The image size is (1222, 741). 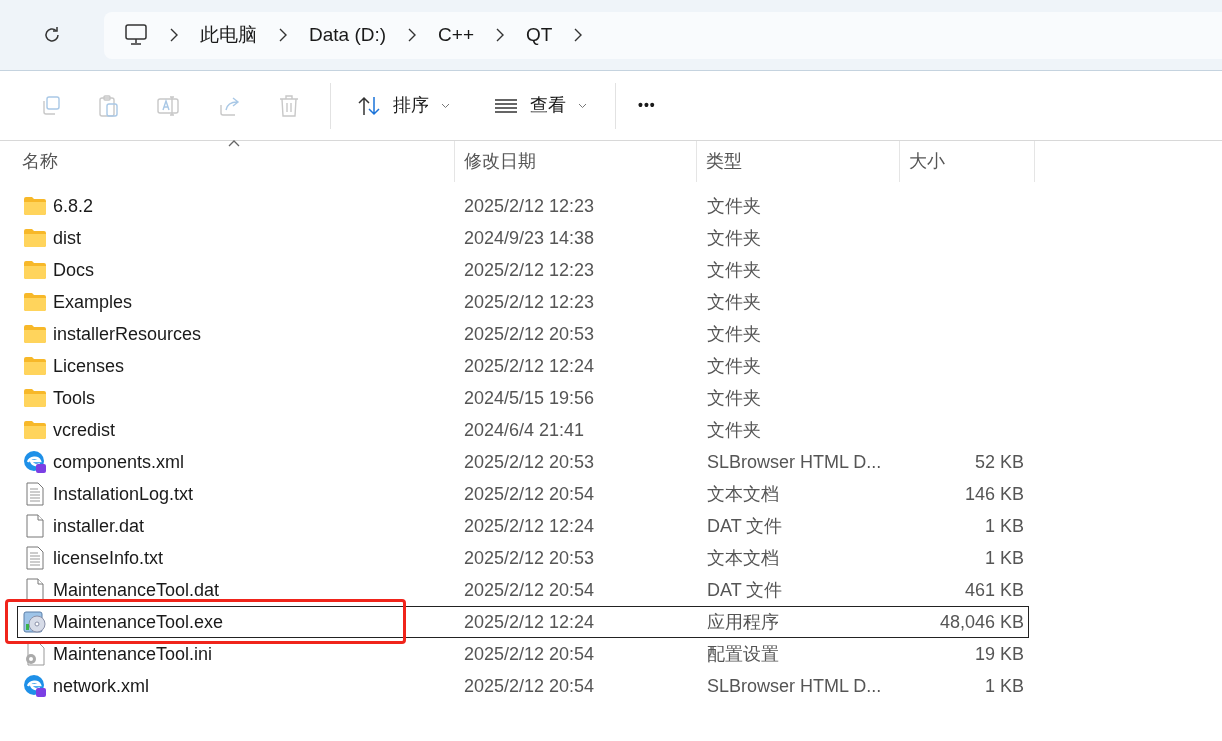 What do you see at coordinates (456, 35) in the screenshot?
I see `breadcrumb-item: C++` at bounding box center [456, 35].